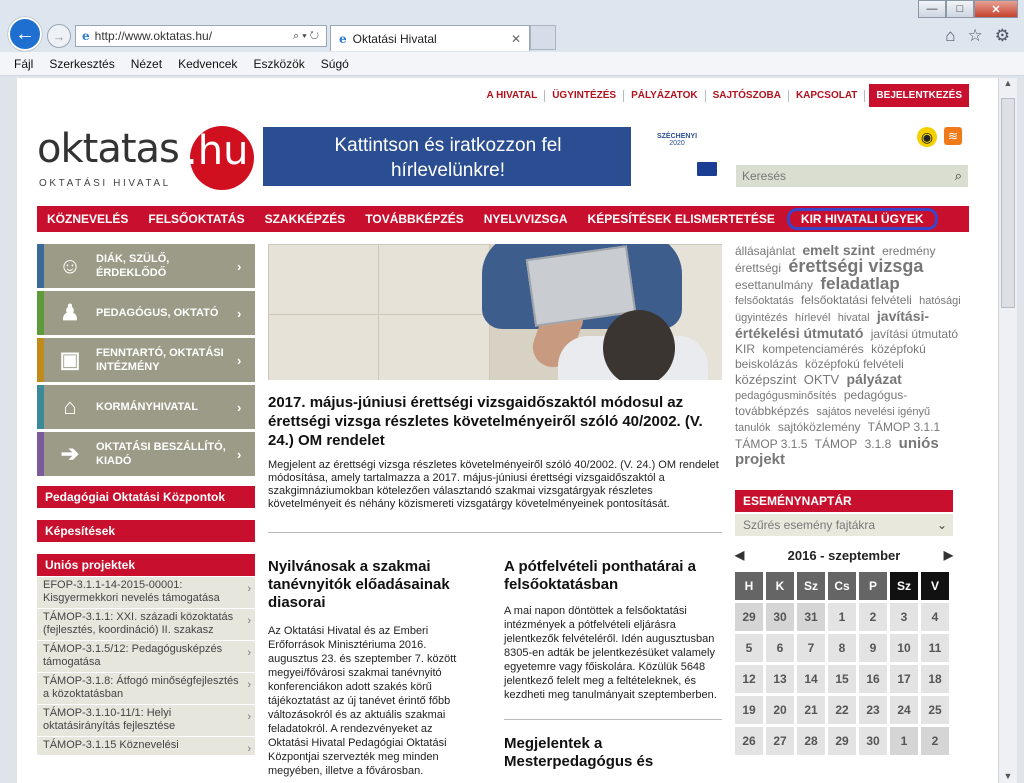  Describe the element at coordinates (855, 266) in the screenshot. I see `tag-link: érettségi vizsga` at that location.